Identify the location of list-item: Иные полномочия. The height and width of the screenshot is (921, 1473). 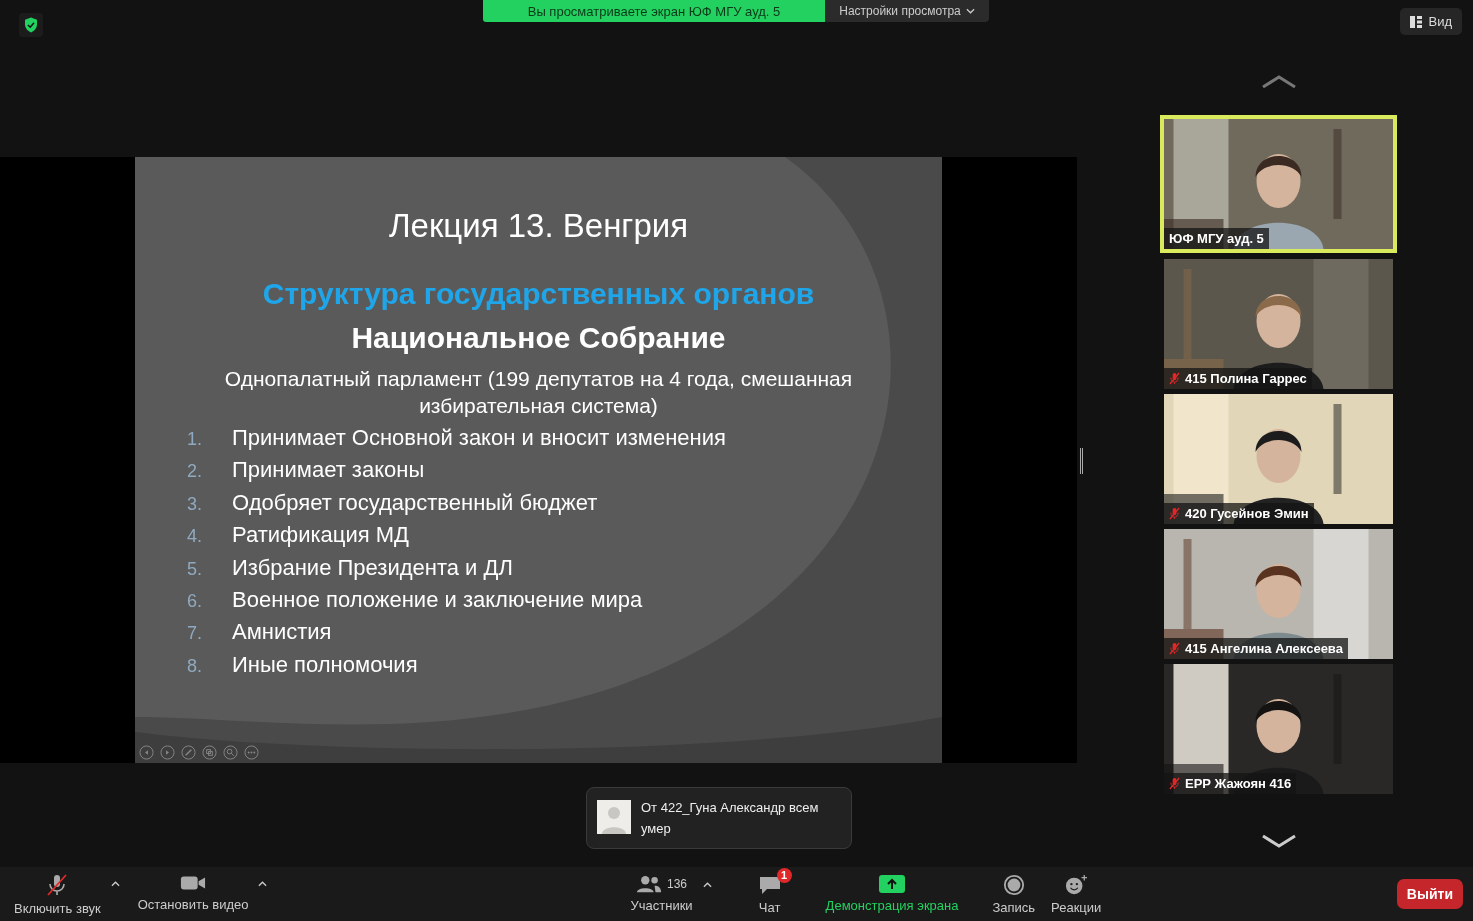
(325, 664).